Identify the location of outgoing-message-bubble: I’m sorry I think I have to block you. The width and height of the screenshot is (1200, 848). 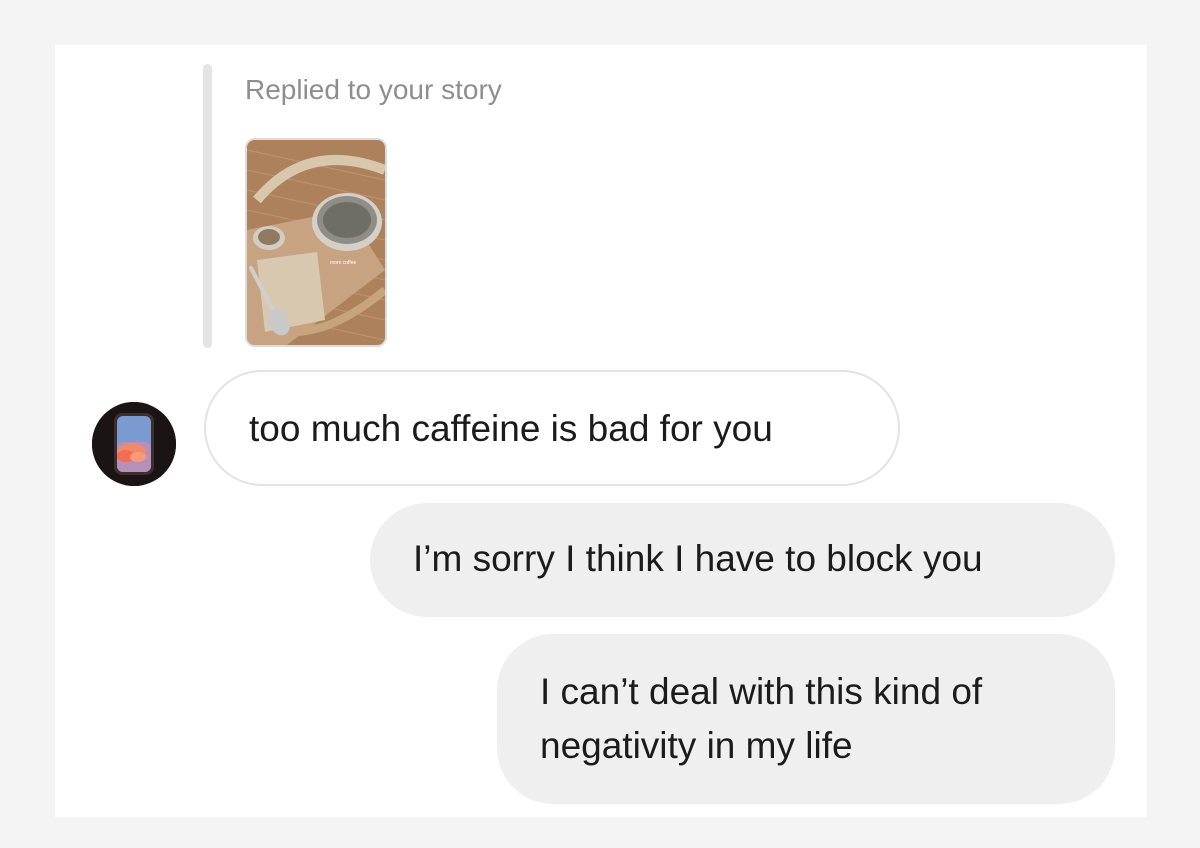
(742, 560).